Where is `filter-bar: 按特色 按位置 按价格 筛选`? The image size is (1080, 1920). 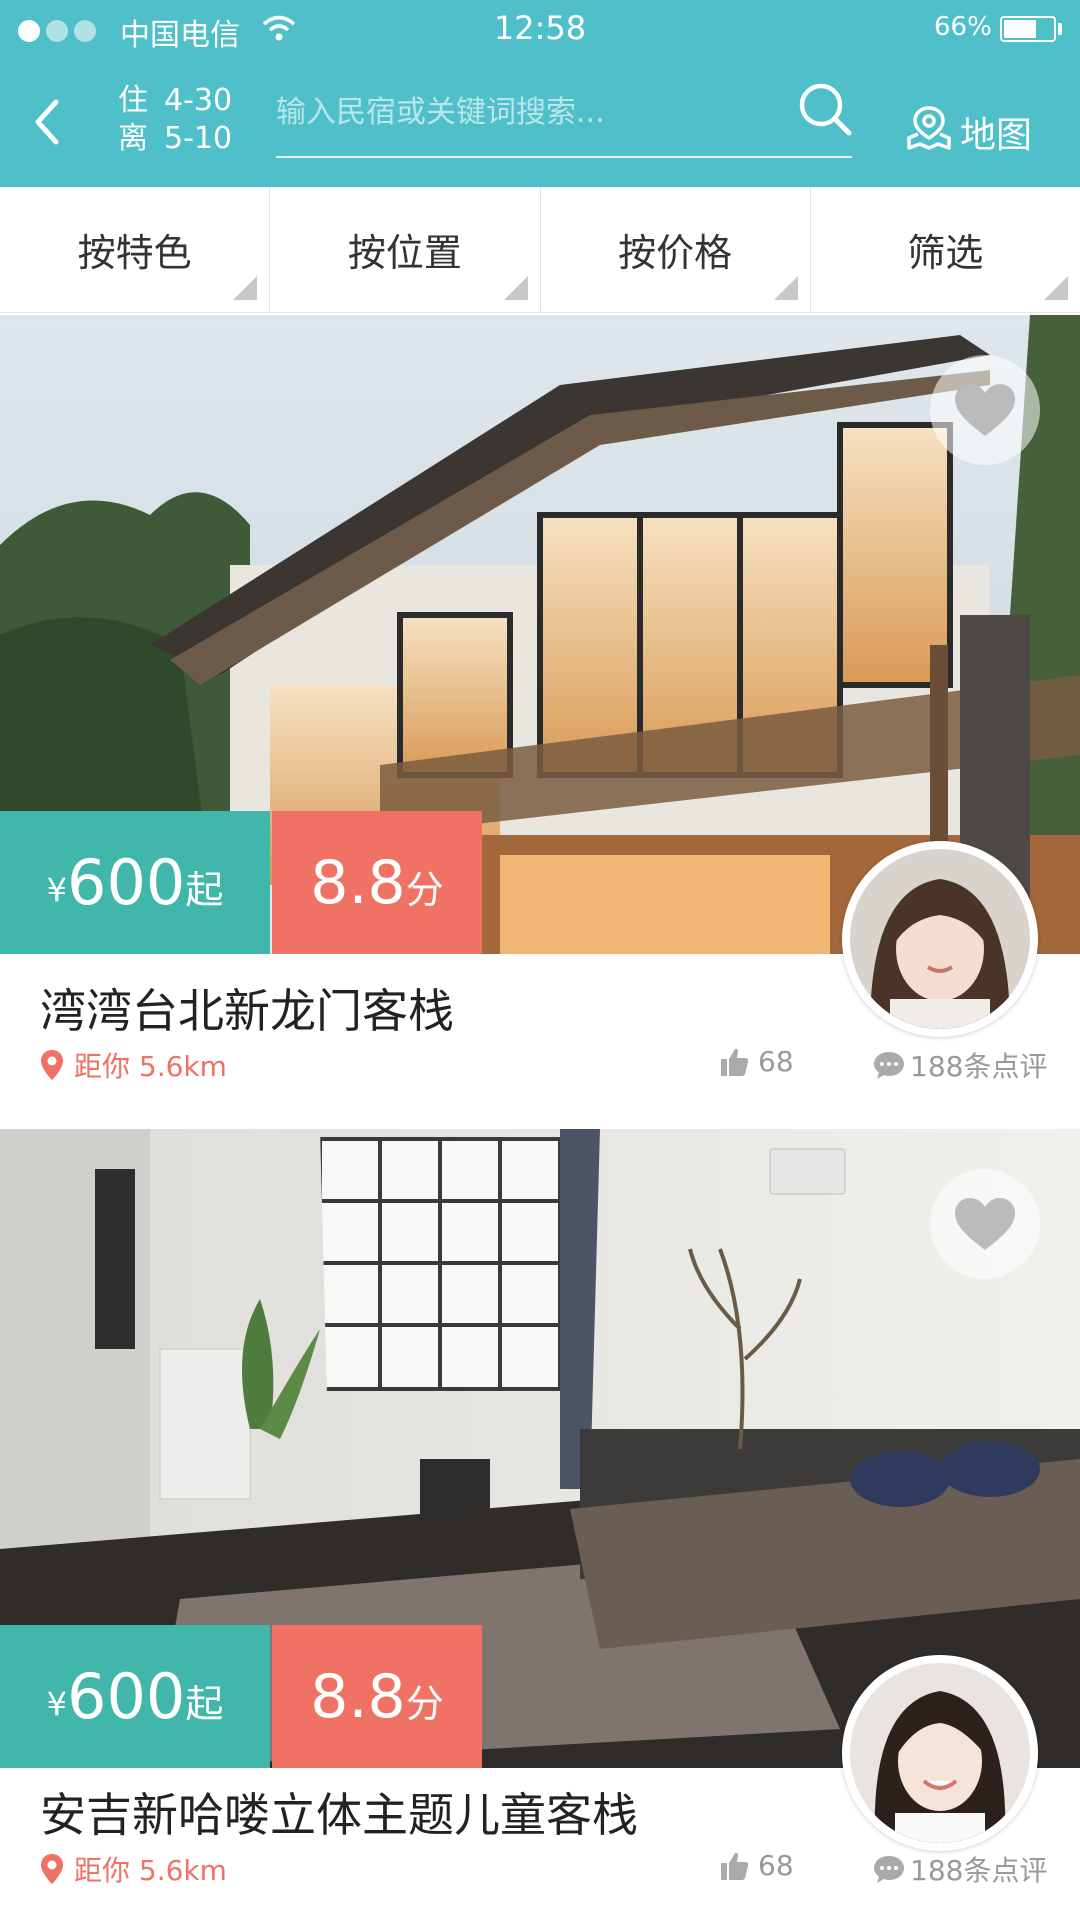 filter-bar: 按特色 按位置 按价格 筛选 is located at coordinates (540, 250).